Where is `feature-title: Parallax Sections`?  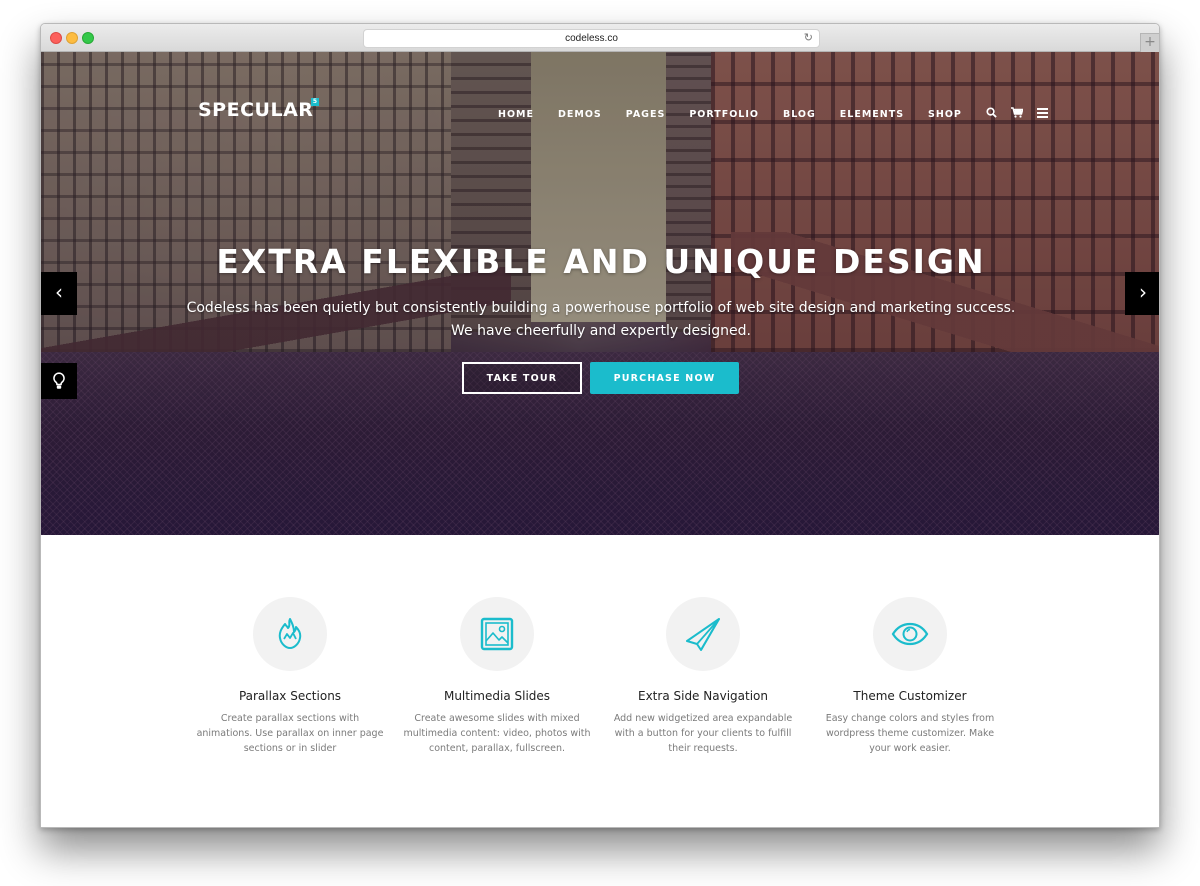 feature-title: Parallax Sections is located at coordinates (290, 696).